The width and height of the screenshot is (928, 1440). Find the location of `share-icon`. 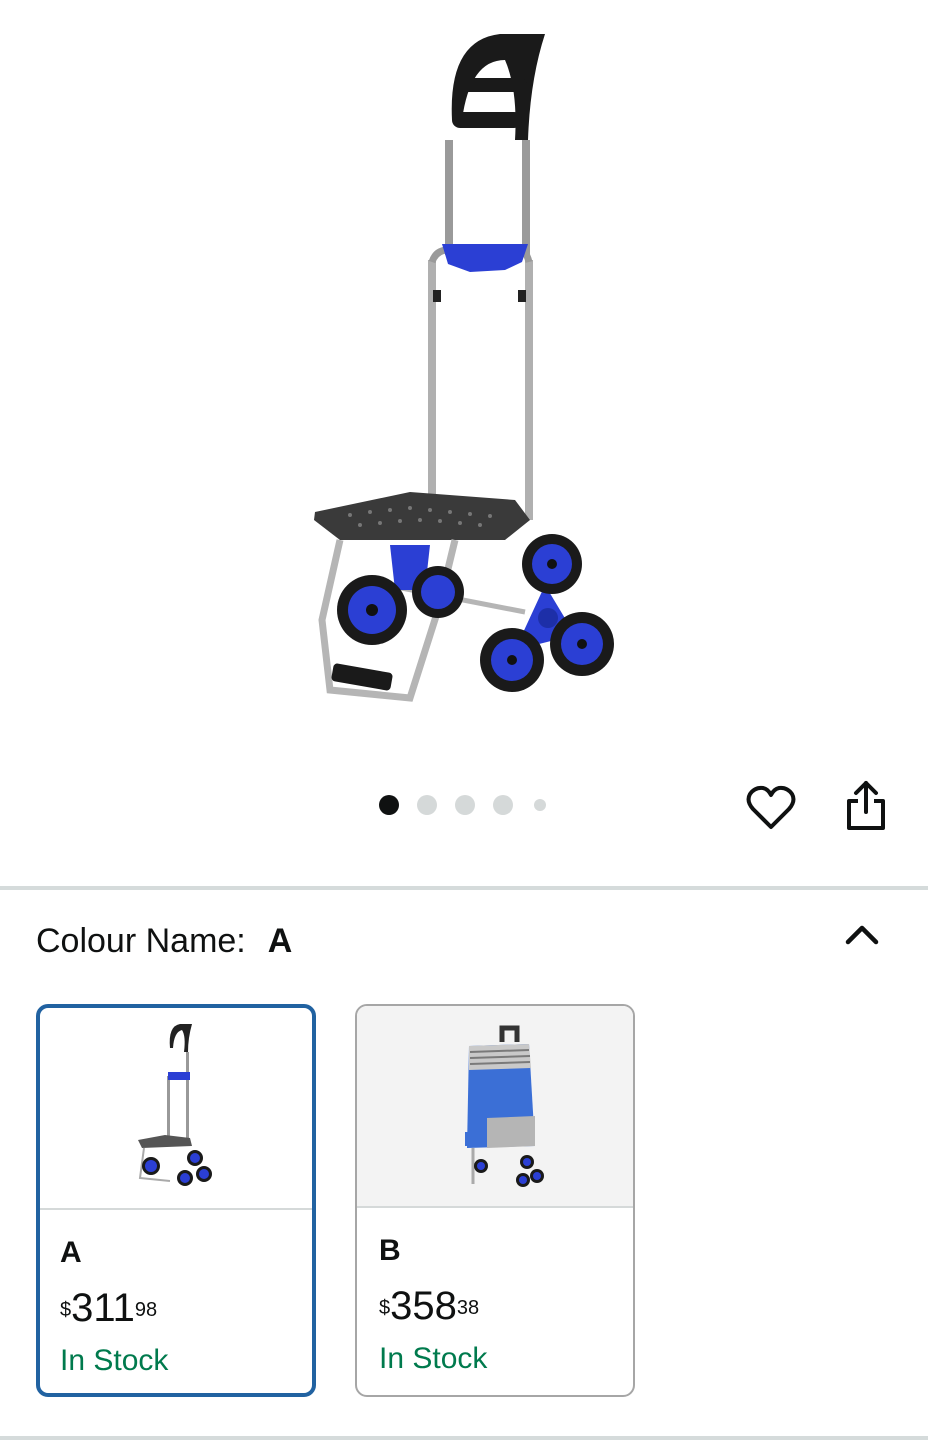

share-icon is located at coordinates (866, 805).